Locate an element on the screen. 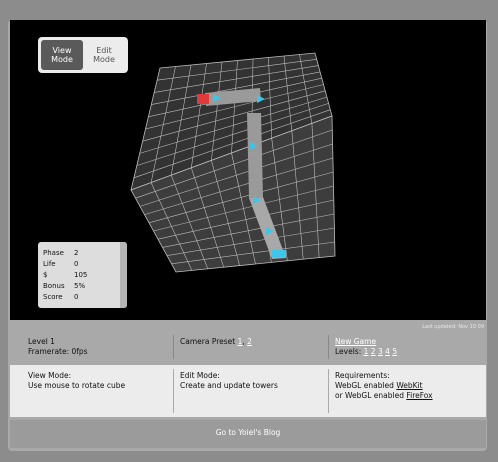  blog-link: Go to Yoiel's Blog is located at coordinates (248, 432).